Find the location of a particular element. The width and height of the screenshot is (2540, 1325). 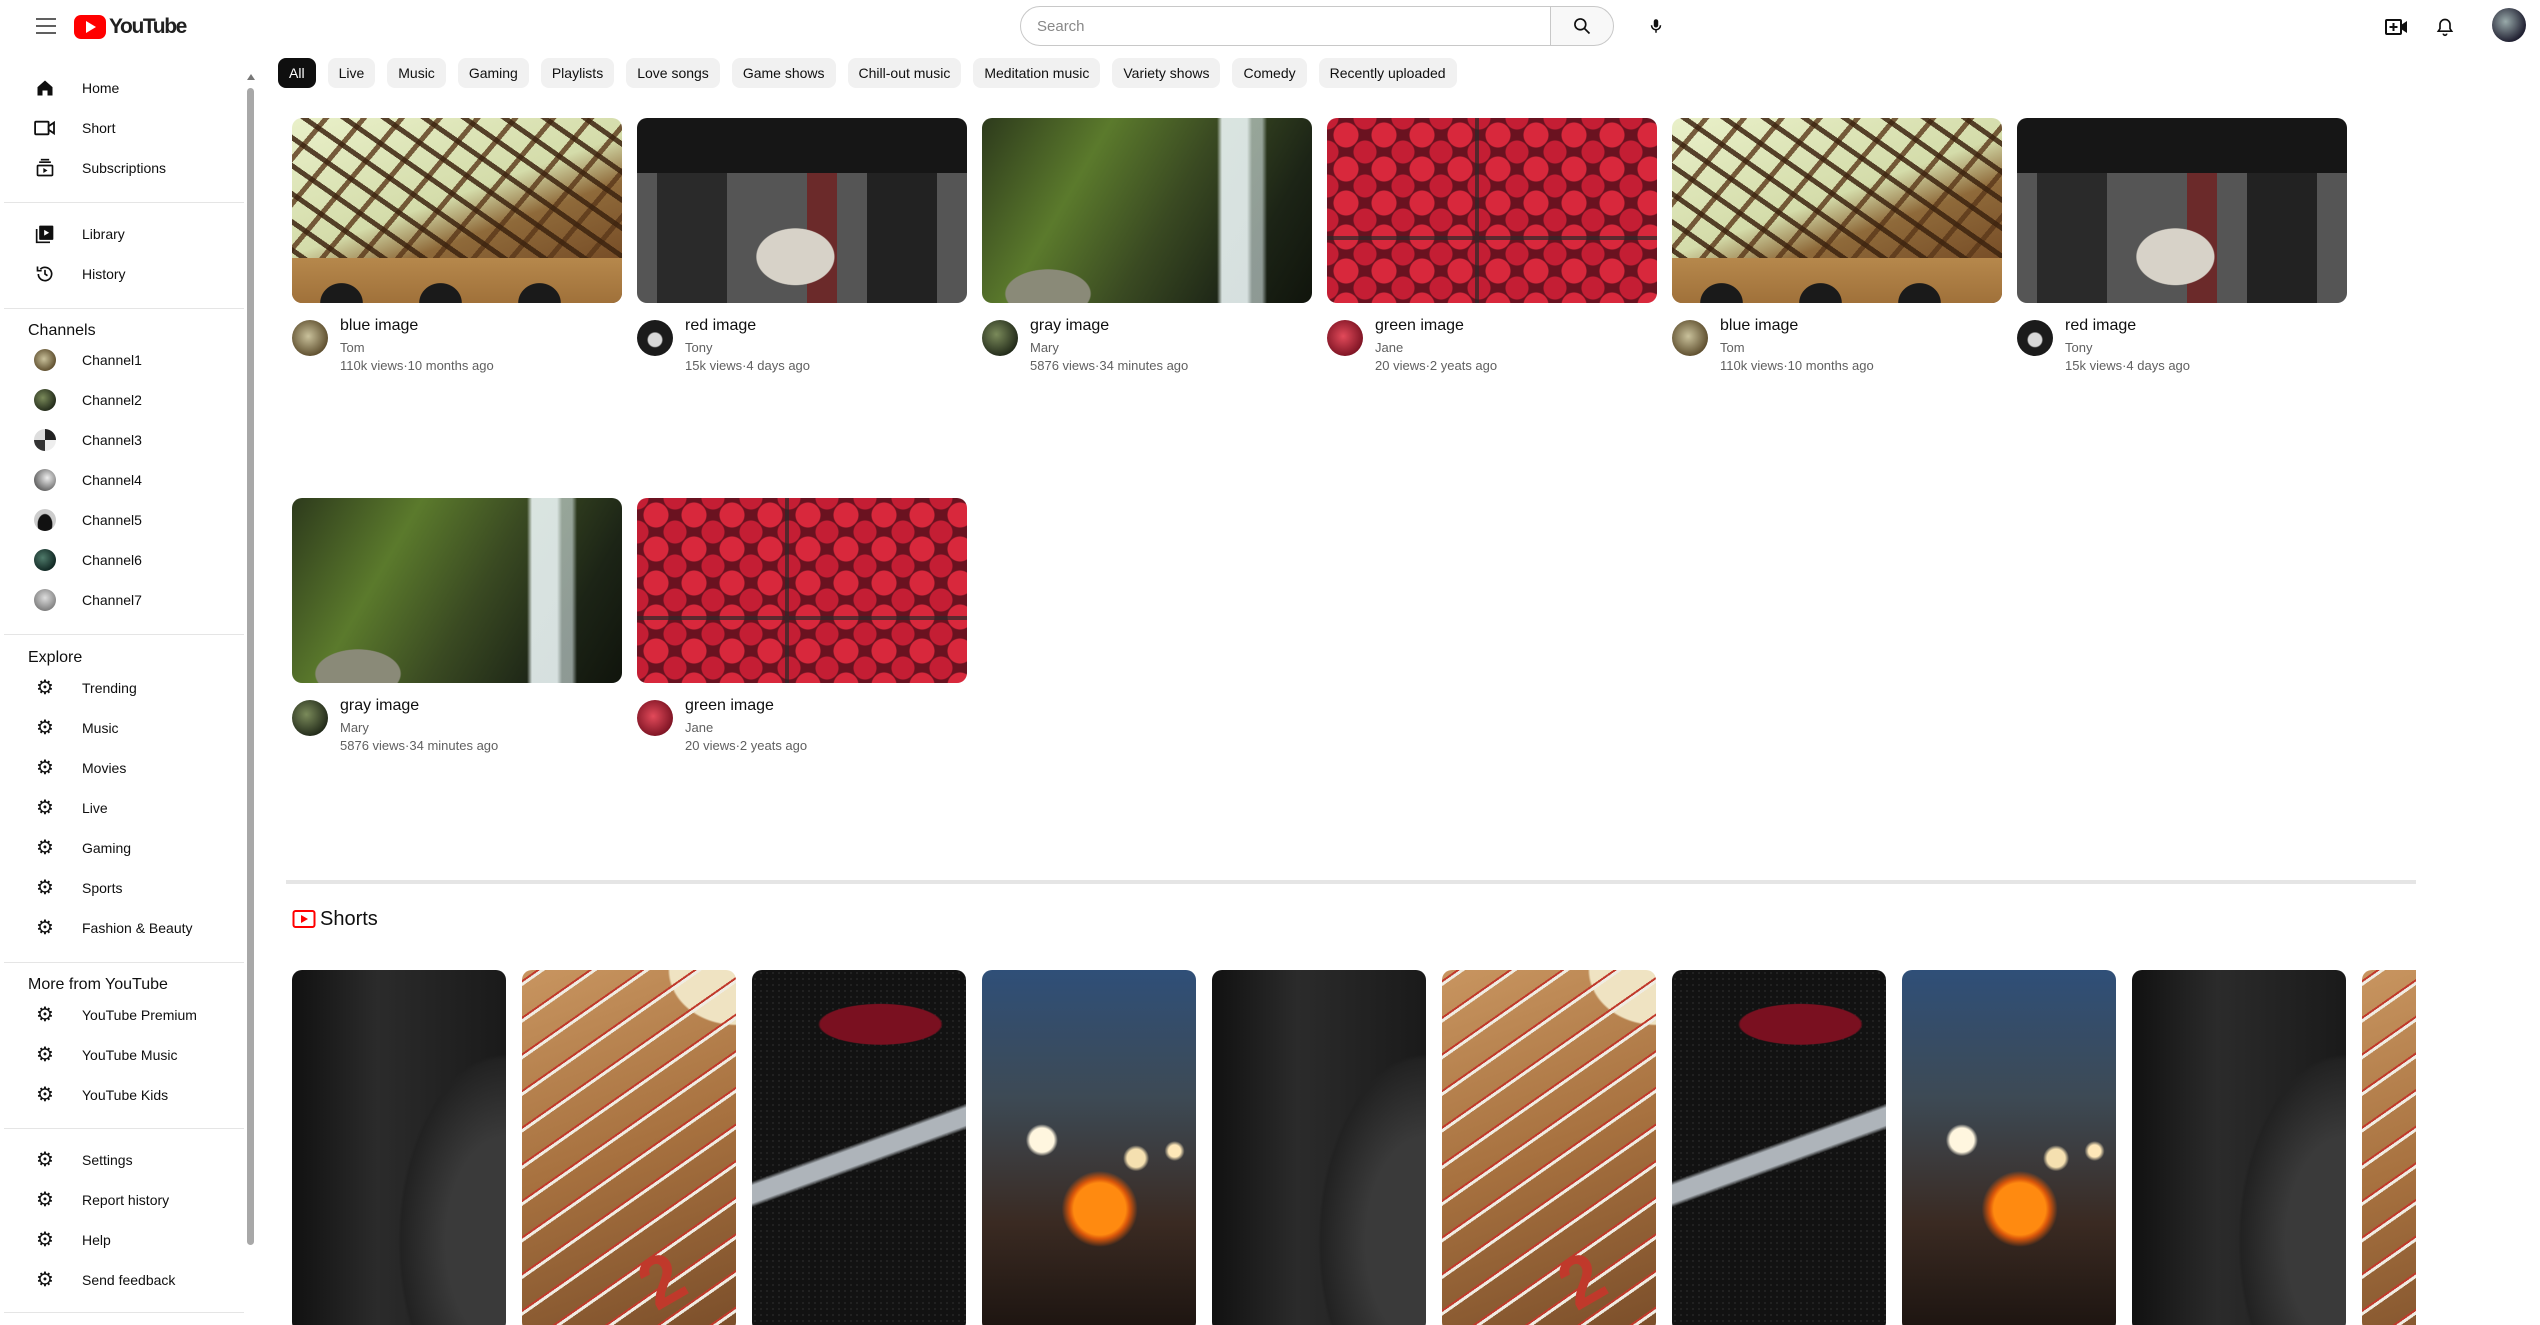

search-input is located at coordinates (1285, 26).